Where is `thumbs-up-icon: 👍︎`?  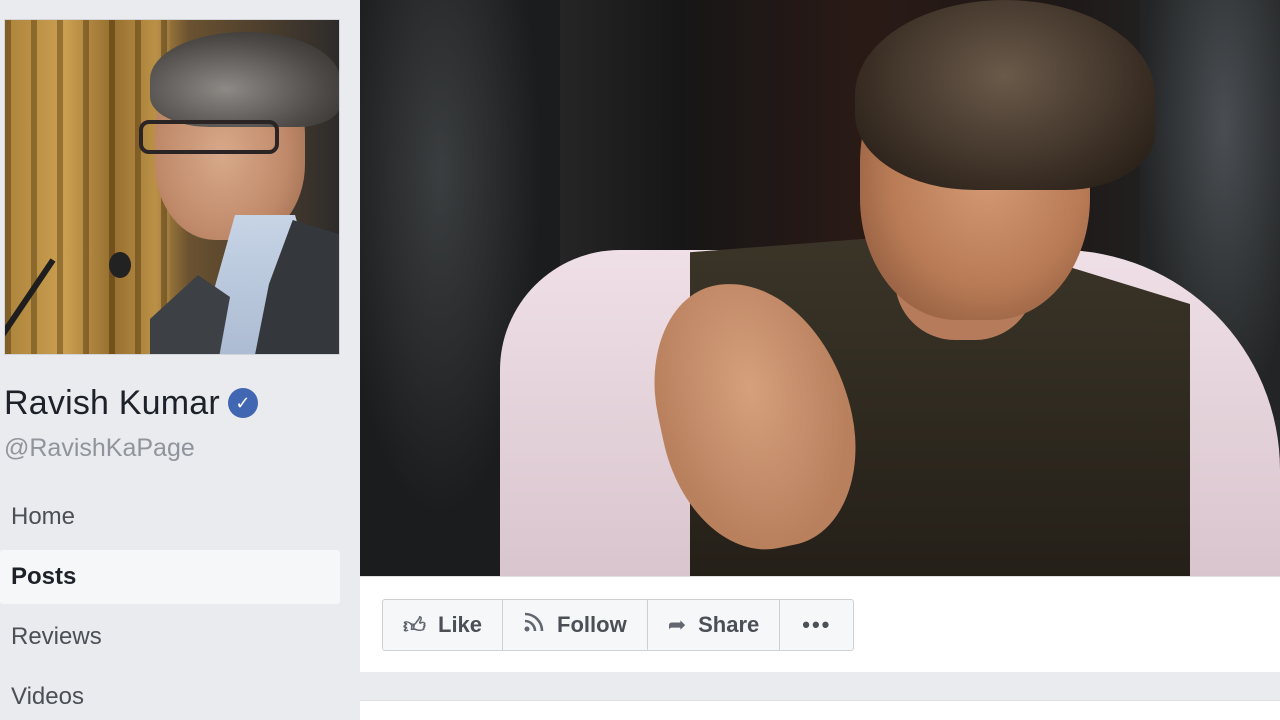 thumbs-up-icon: 👍︎ is located at coordinates (414, 625).